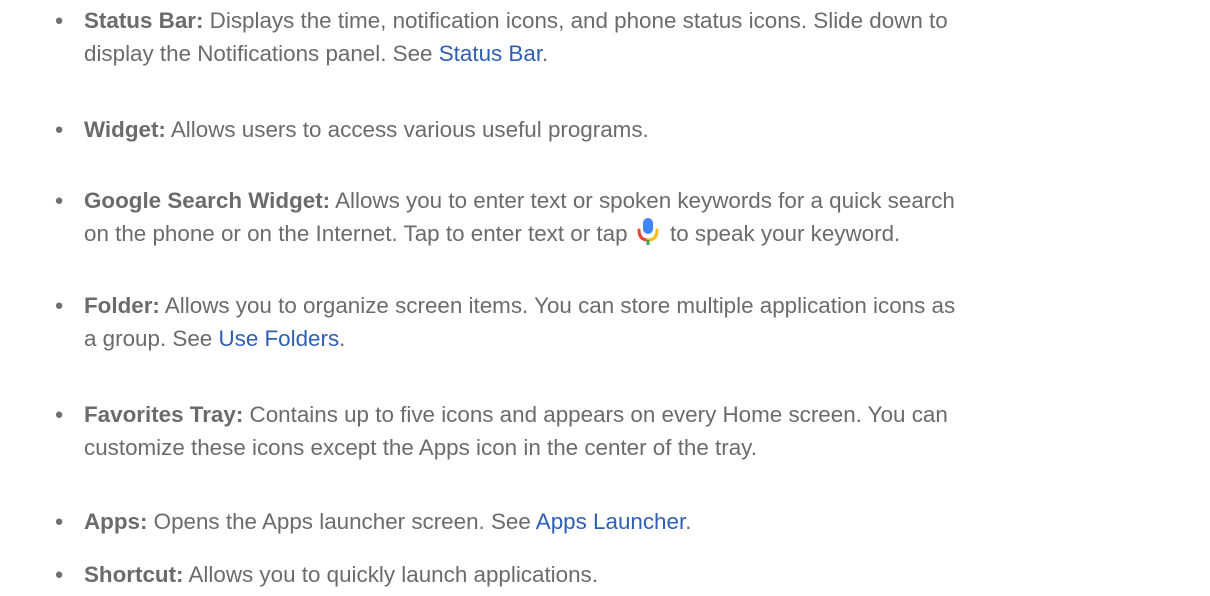 The width and height of the screenshot is (1210, 596). What do you see at coordinates (122, 305) in the screenshot?
I see `term-folder: Folder:` at bounding box center [122, 305].